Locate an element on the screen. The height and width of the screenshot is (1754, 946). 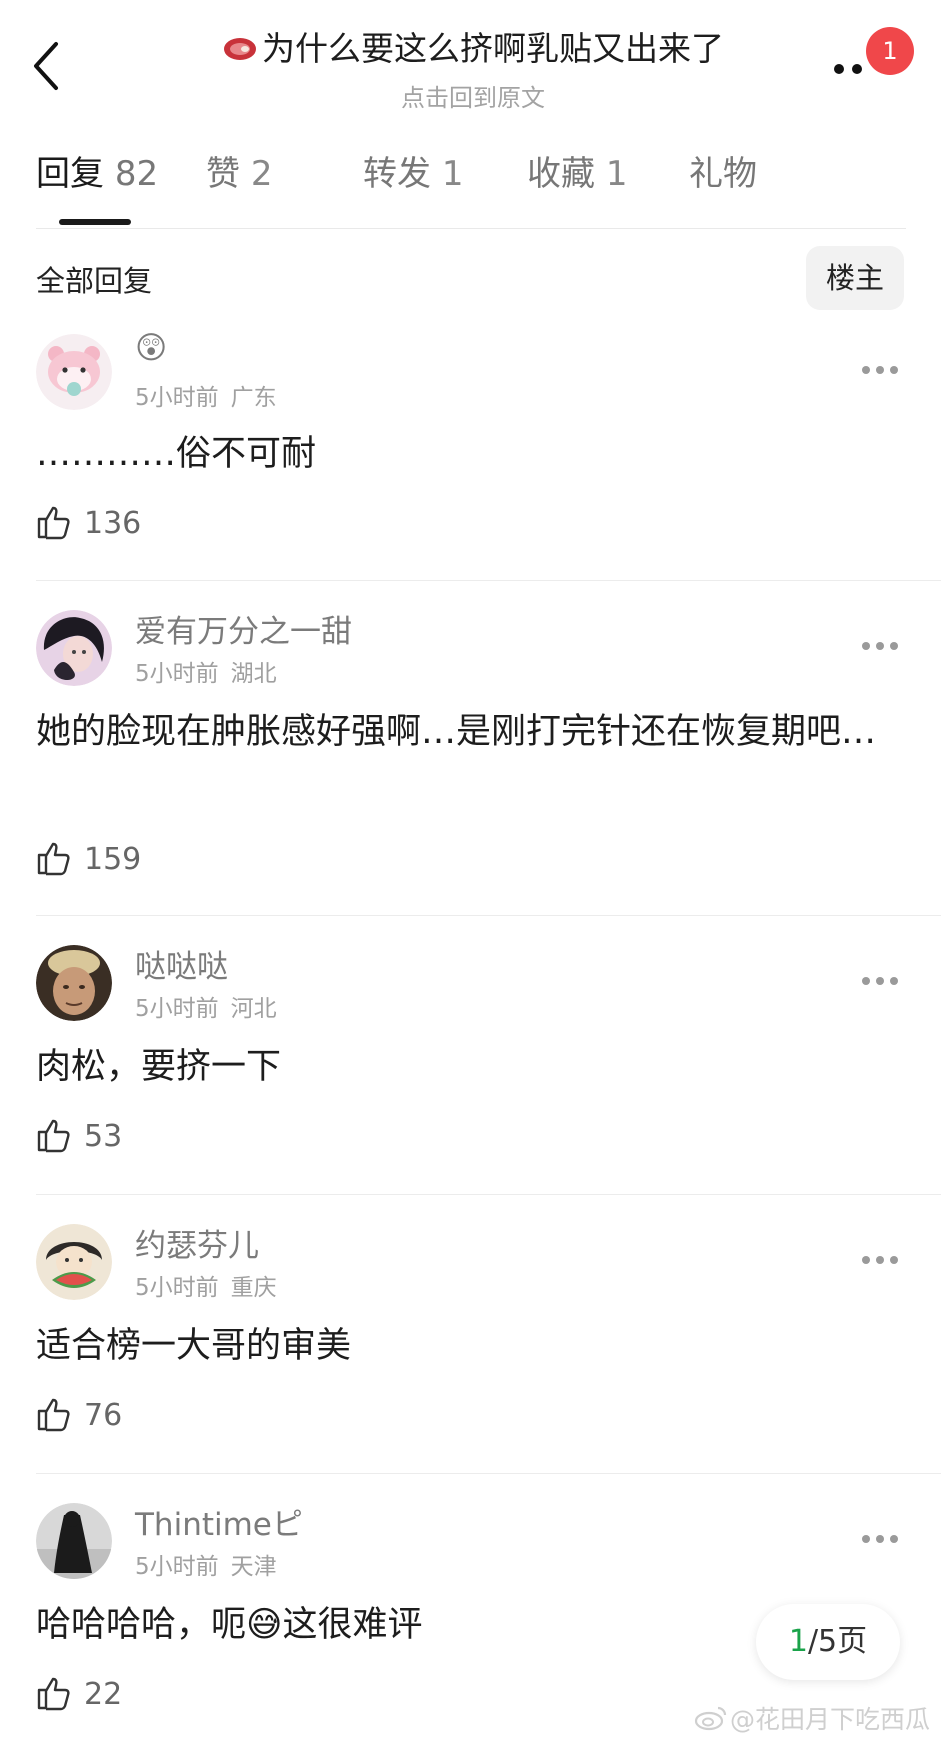
top-bar: 为什么要这么挤啊乳贴又出来了 点击回到原文 1 is located at coordinates (473, 59).